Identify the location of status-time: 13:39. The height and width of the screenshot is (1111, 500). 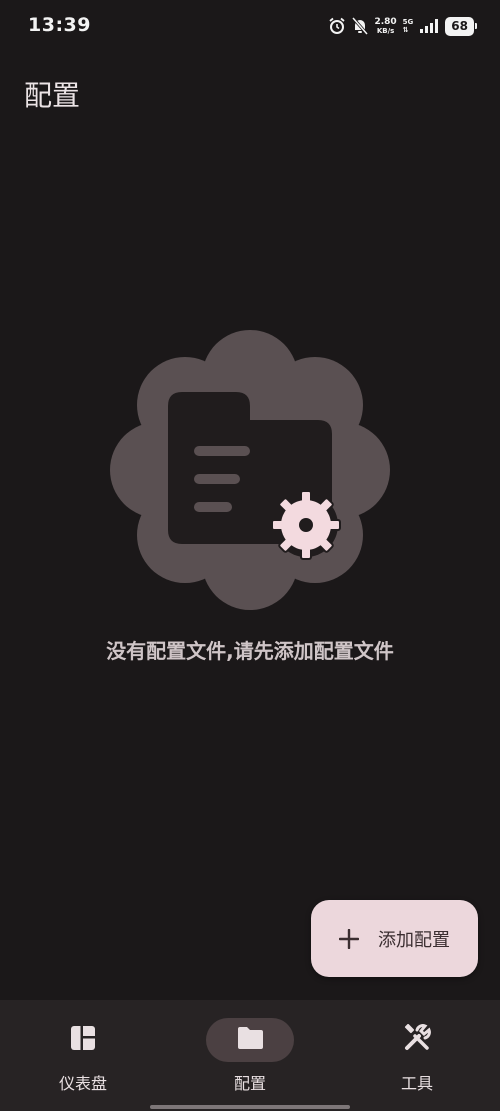
(59, 25).